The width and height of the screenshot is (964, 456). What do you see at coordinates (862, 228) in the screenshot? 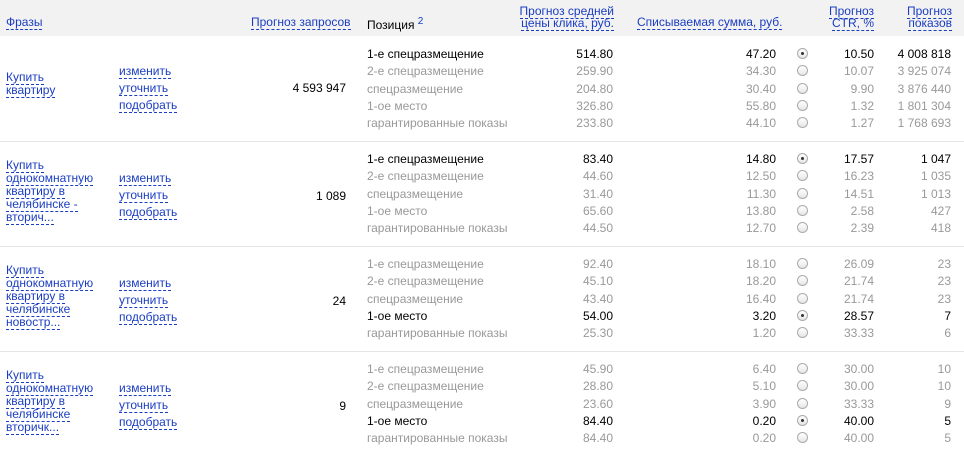
I see `ctr-value: 2.39` at bounding box center [862, 228].